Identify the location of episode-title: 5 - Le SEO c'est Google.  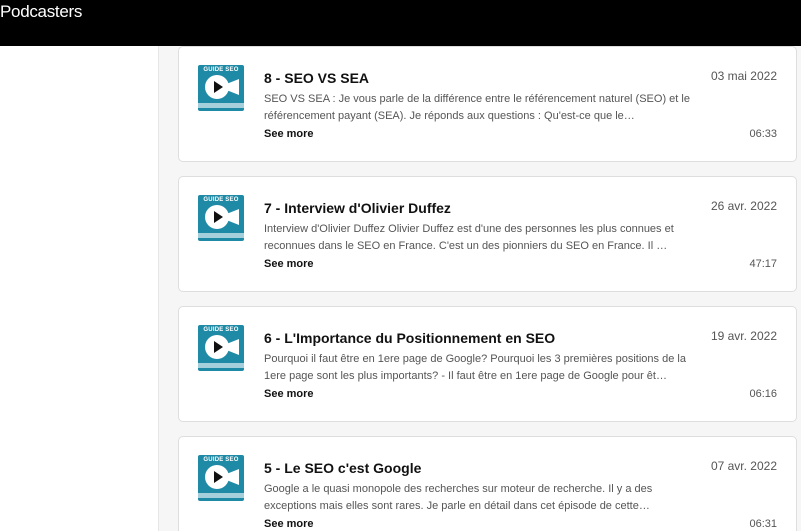
(342, 468).